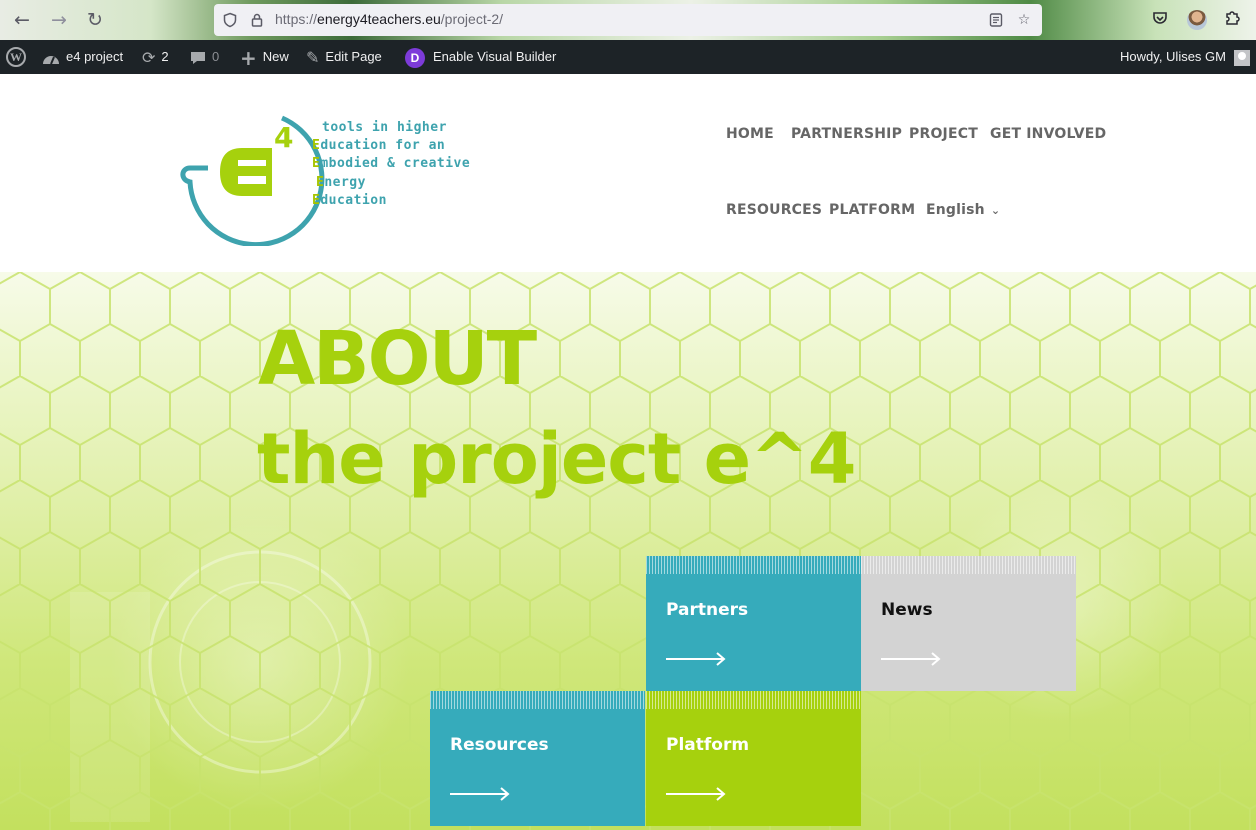 Image resolution: width=1256 pixels, height=830 pixels. Describe the element at coordinates (774, 210) in the screenshot. I see `menu-resources: RESOURCES` at that location.